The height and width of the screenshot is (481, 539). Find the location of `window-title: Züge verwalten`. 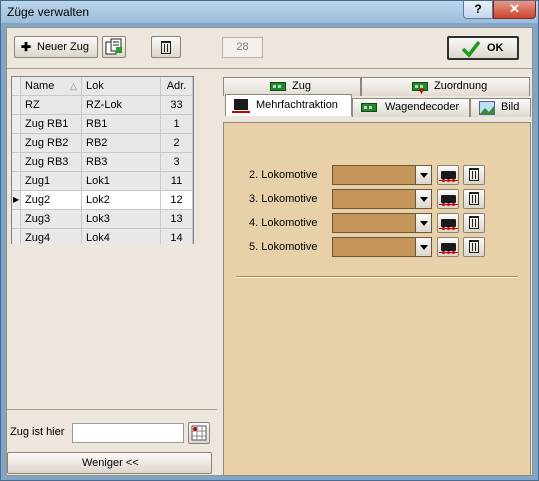

window-title: Züge verwalten is located at coordinates (48, 12).